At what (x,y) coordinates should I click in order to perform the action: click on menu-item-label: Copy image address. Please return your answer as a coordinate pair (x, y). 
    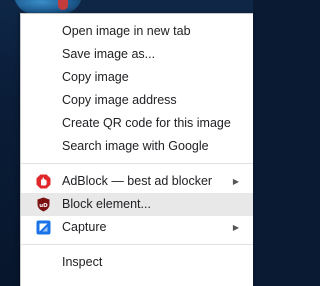
    Looking at the image, I should click on (119, 100).